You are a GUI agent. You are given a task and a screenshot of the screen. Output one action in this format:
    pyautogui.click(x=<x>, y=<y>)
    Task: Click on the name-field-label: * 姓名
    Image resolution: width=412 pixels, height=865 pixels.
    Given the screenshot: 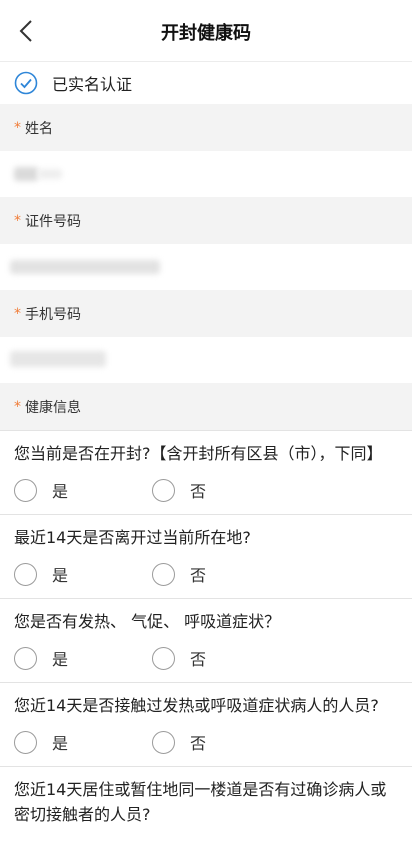 What is the action you would take?
    pyautogui.click(x=206, y=127)
    